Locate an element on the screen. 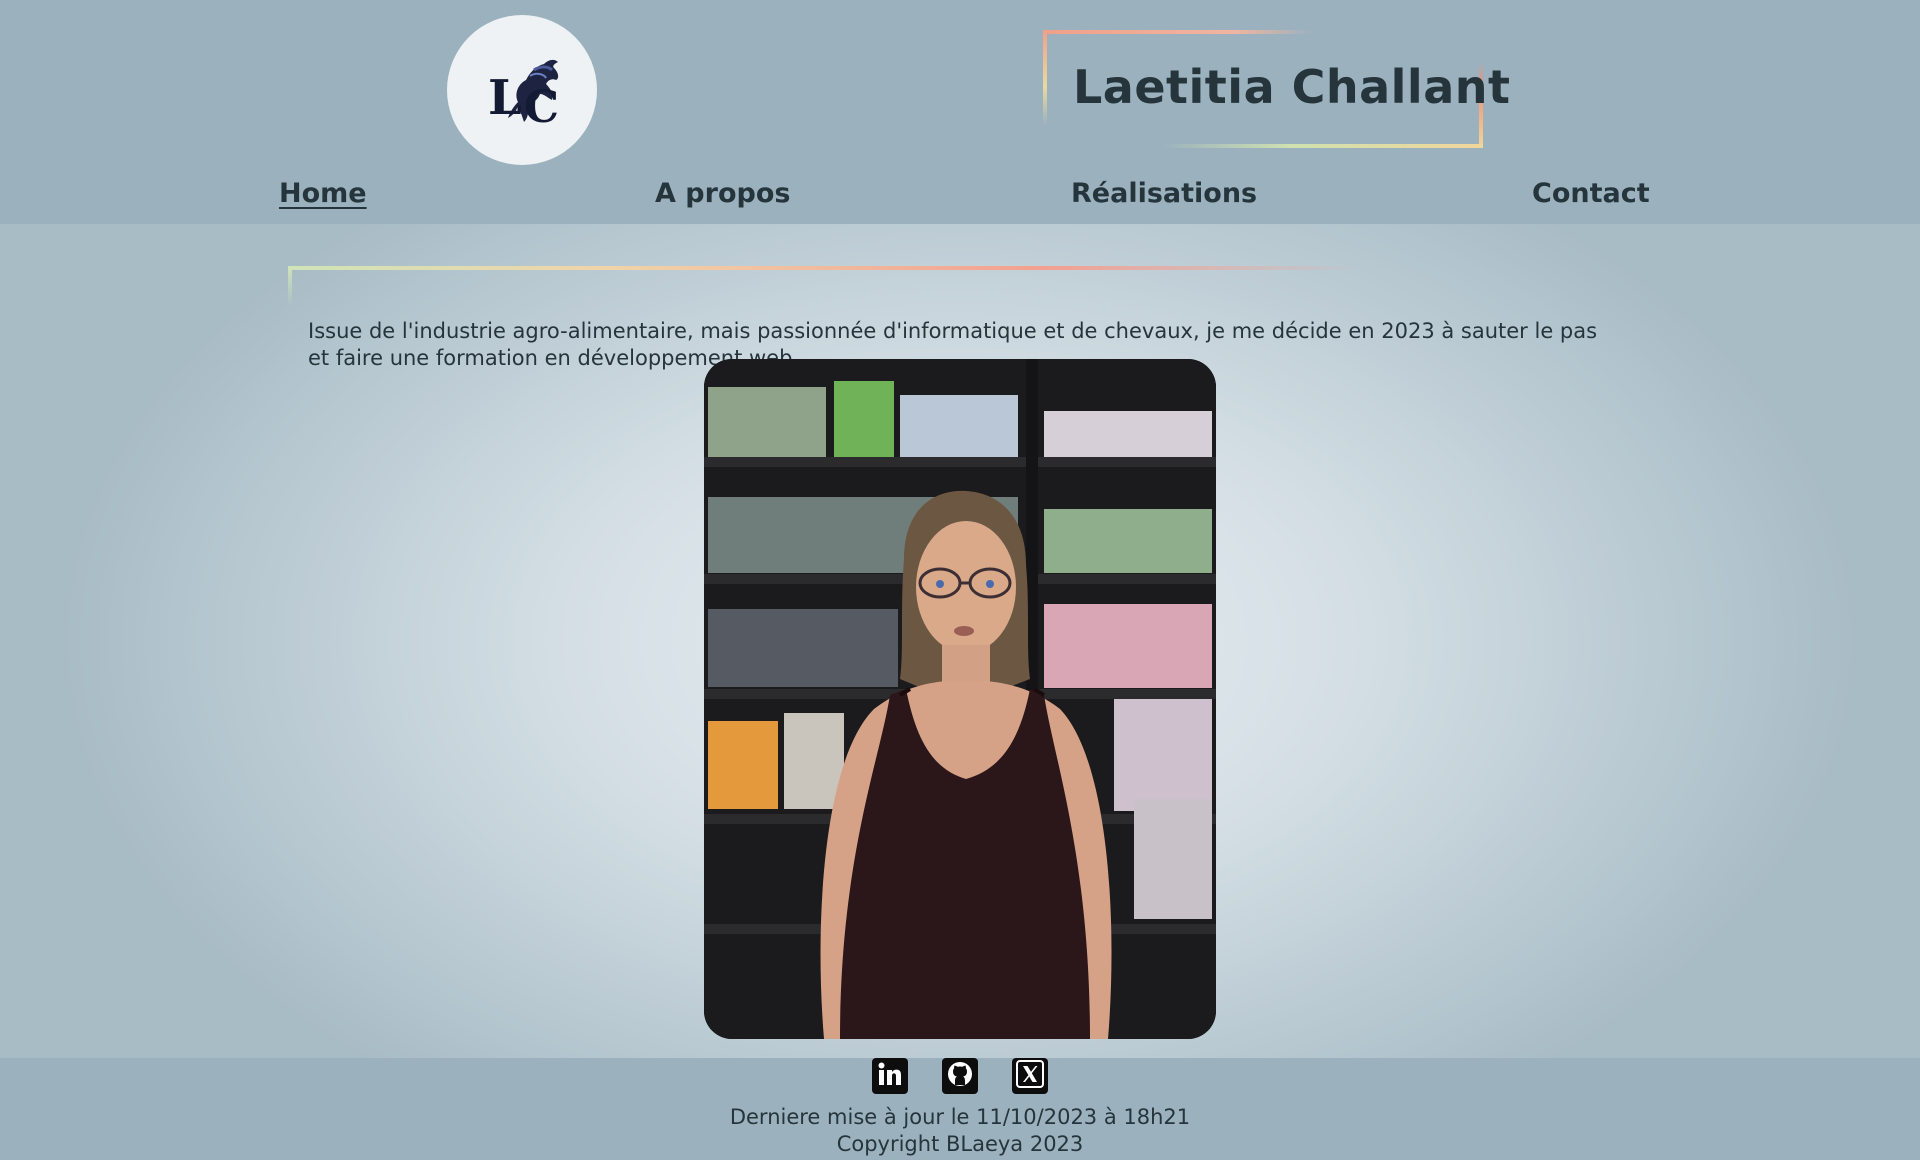 The image size is (1920, 1160). linkedin-link is located at coordinates (890, 1076).